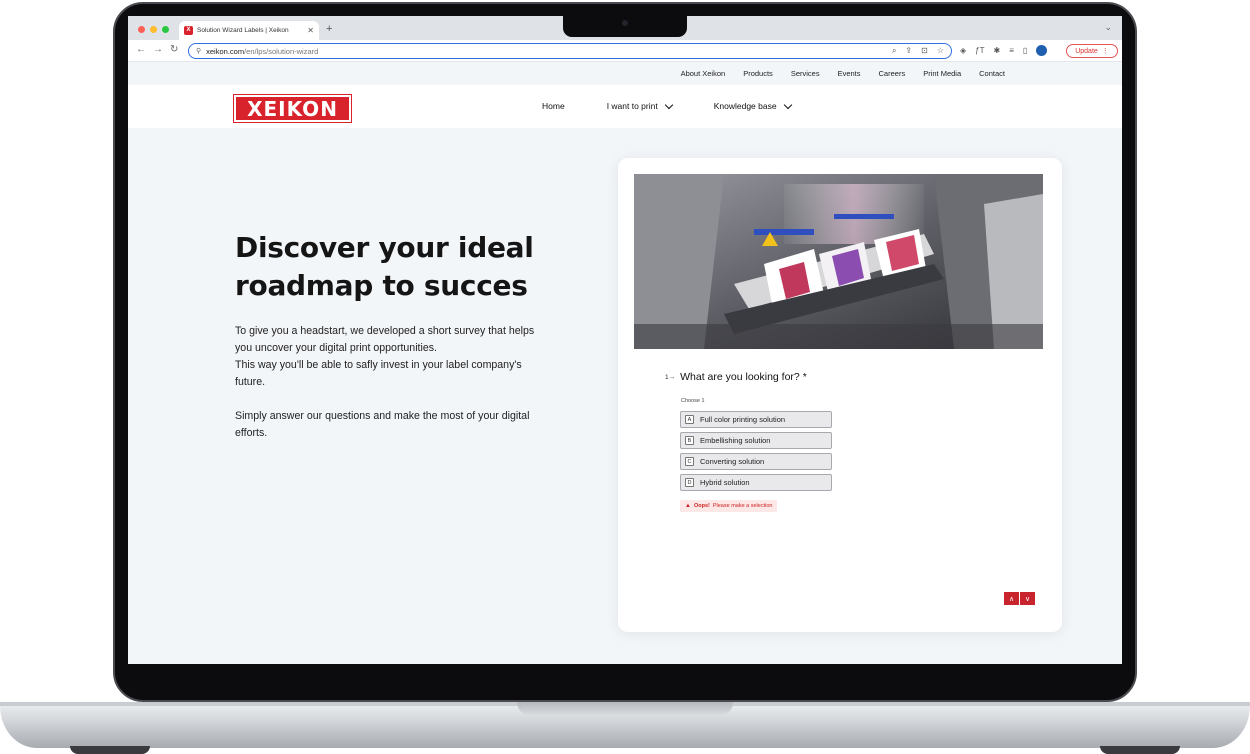 The image size is (1250, 754). I want to click on utility-link-events: Events, so click(849, 73).